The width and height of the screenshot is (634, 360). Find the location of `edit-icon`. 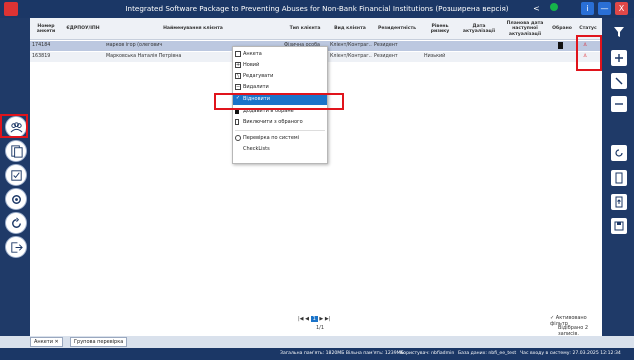

edit-icon is located at coordinates (619, 81).